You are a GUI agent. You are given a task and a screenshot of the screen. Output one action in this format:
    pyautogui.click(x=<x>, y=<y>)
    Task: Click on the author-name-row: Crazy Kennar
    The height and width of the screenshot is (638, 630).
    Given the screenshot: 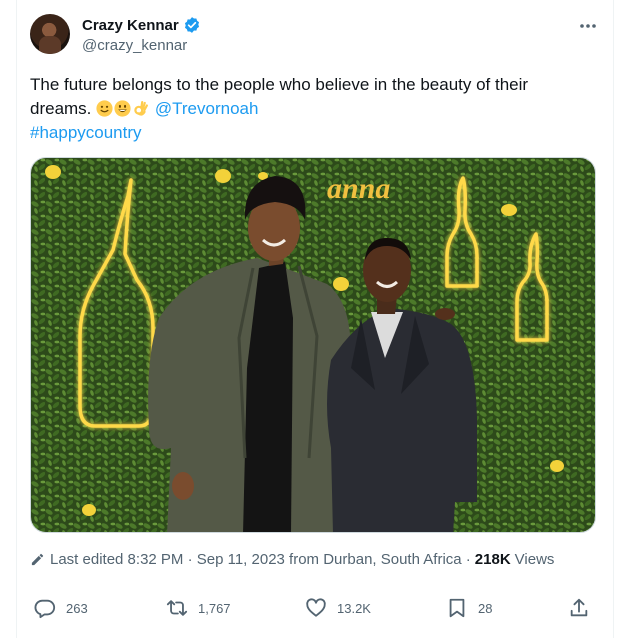 What is the action you would take?
    pyautogui.click(x=141, y=25)
    